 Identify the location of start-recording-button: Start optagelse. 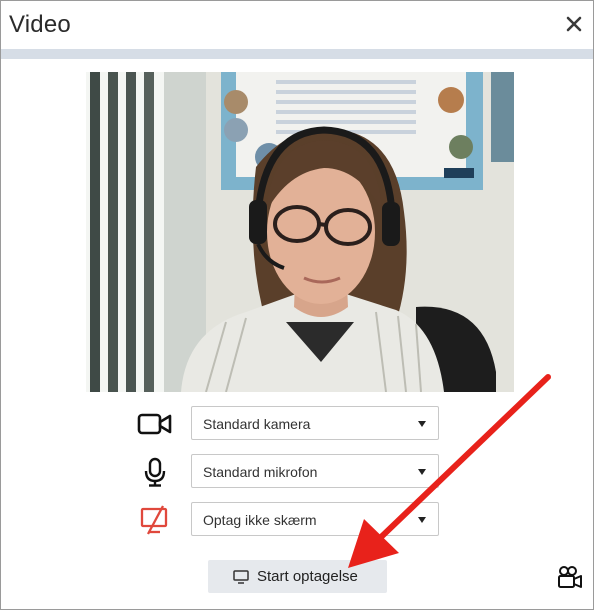
(297, 576).